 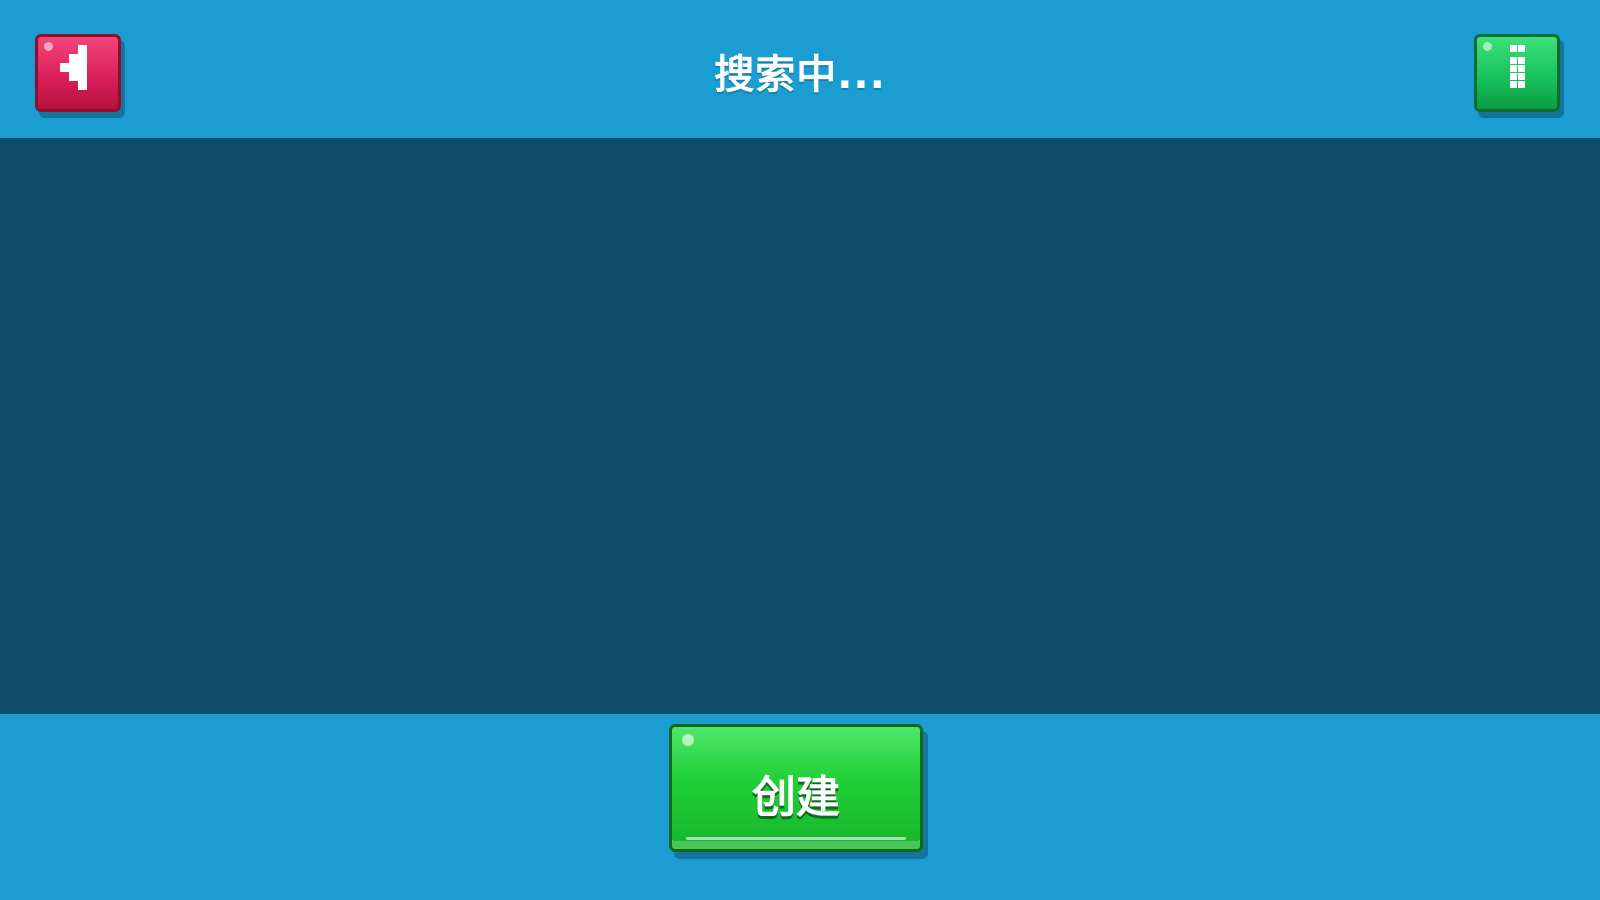 I want to click on create-button-label: 创建, so click(x=796, y=797).